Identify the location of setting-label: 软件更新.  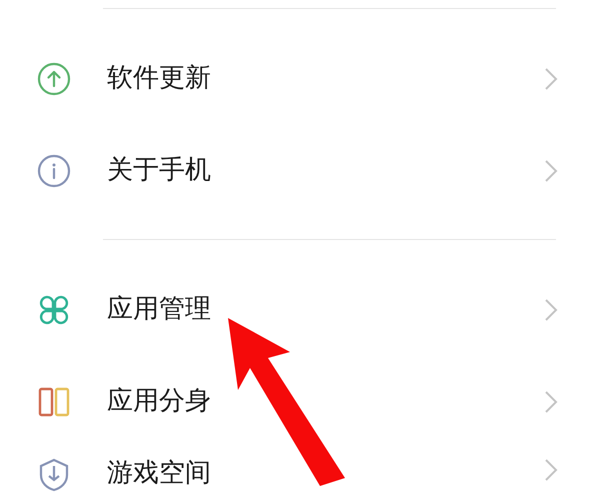
(159, 79).